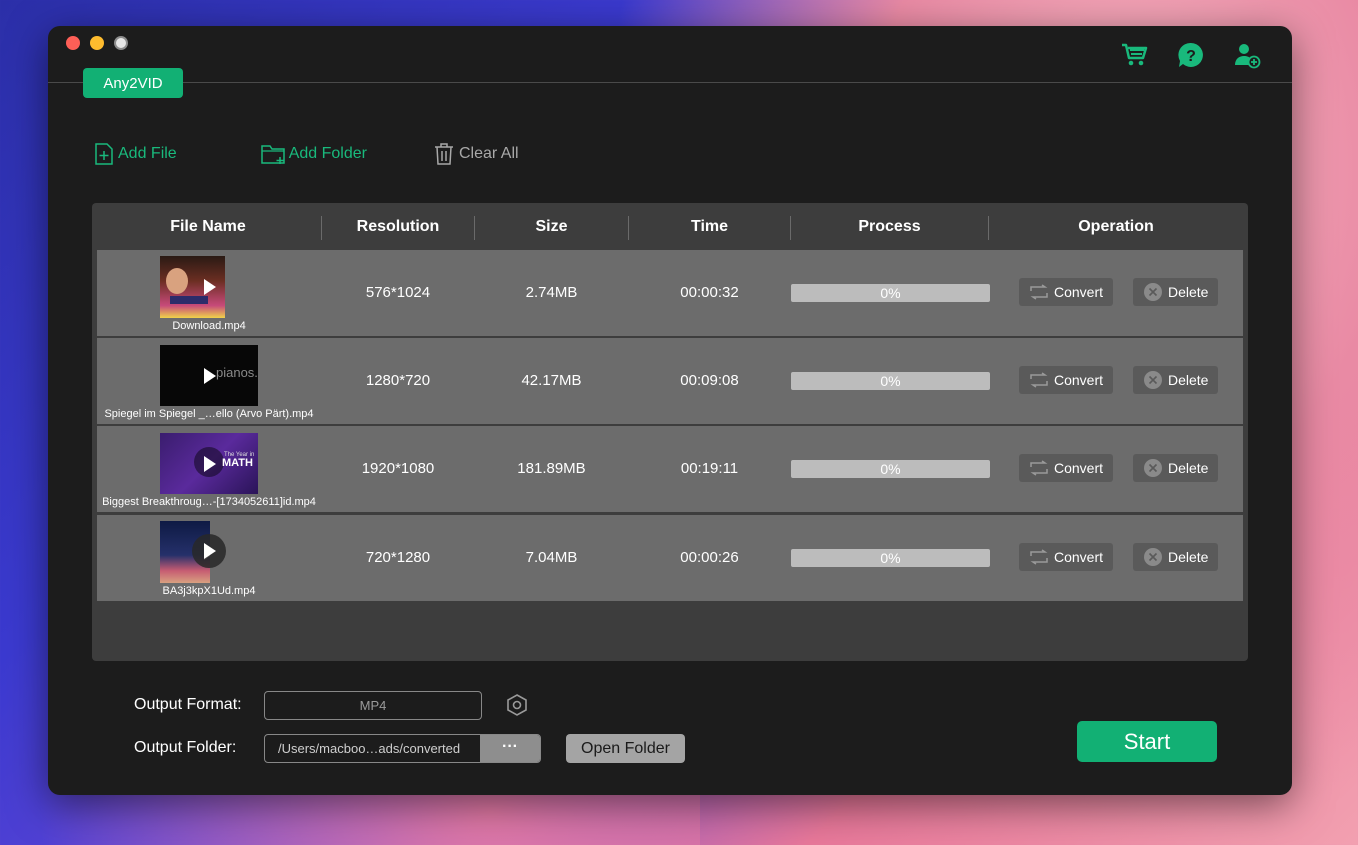 Image resolution: width=1358 pixels, height=845 pixels. I want to click on output-folder-field: /Users/macboo…ads/converted ···, so click(402, 748).